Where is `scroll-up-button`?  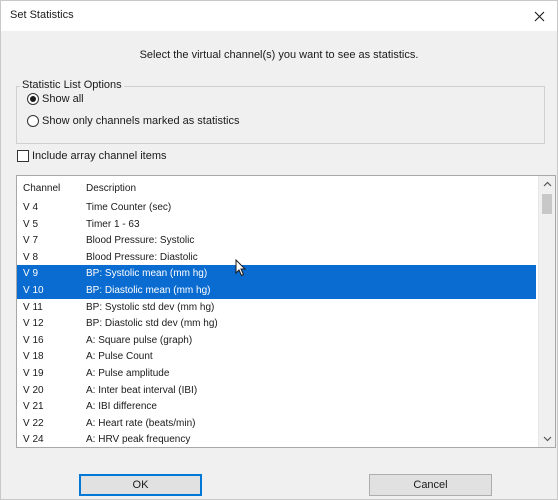
scroll-up-button is located at coordinates (547, 184).